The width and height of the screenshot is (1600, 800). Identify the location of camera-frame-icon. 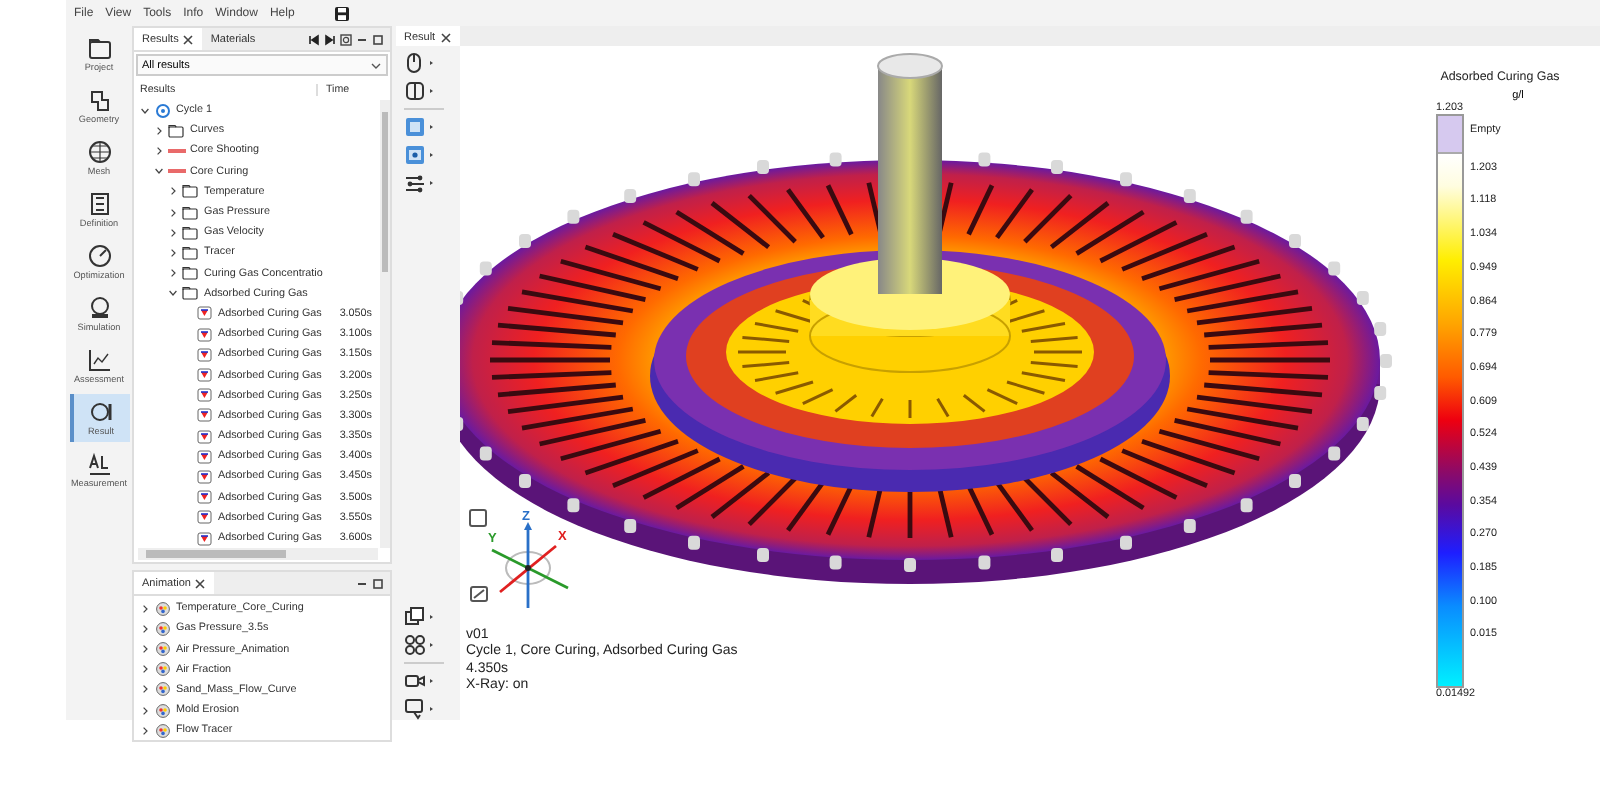
(420, 155).